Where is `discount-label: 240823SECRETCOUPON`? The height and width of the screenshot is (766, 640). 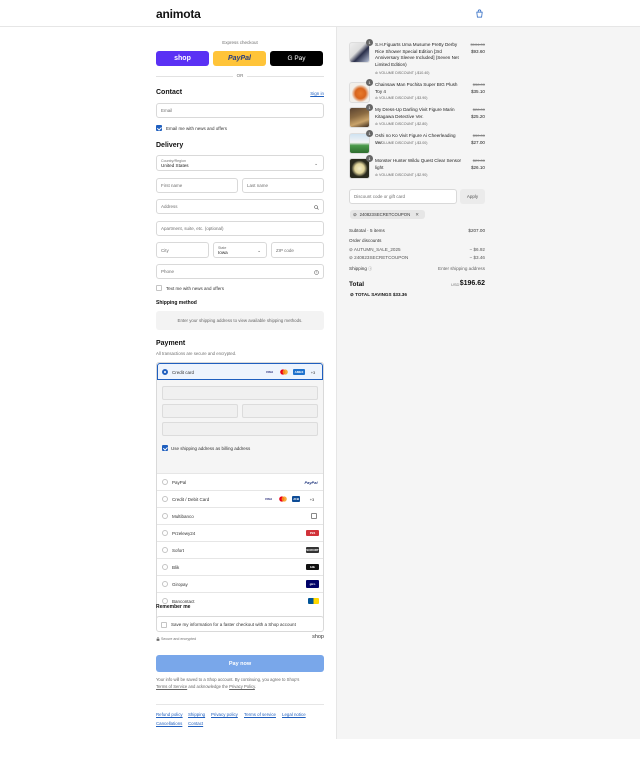 discount-label: 240823SECRETCOUPON is located at coordinates (381, 257).